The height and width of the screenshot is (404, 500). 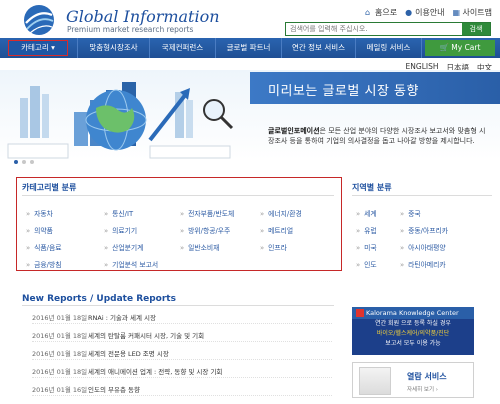 What do you see at coordinates (413, 343) in the screenshot?
I see `kalorama-line-3: 보고서 모두 이용 가능` at bounding box center [413, 343].